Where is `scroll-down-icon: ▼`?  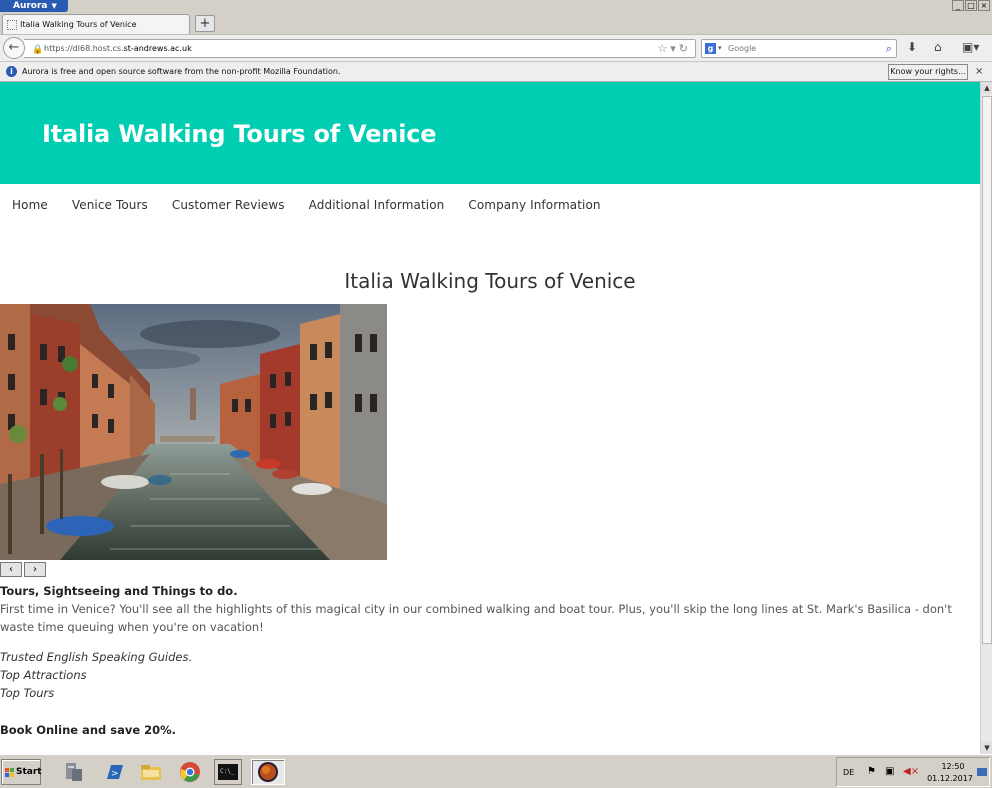 scroll-down-icon: ▼ is located at coordinates (986, 748).